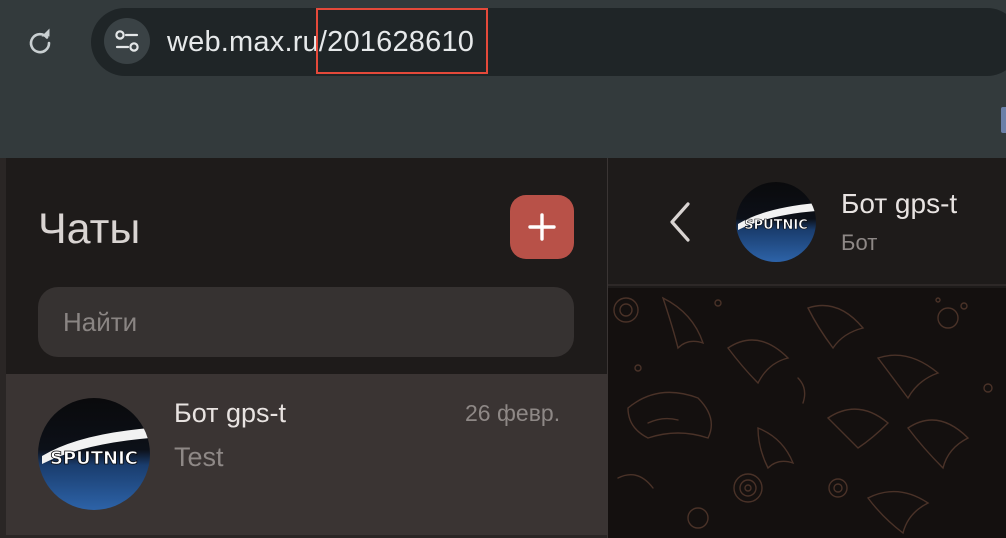  What do you see at coordinates (859, 242) in the screenshot?
I see `chat-subtitle: Бот` at bounding box center [859, 242].